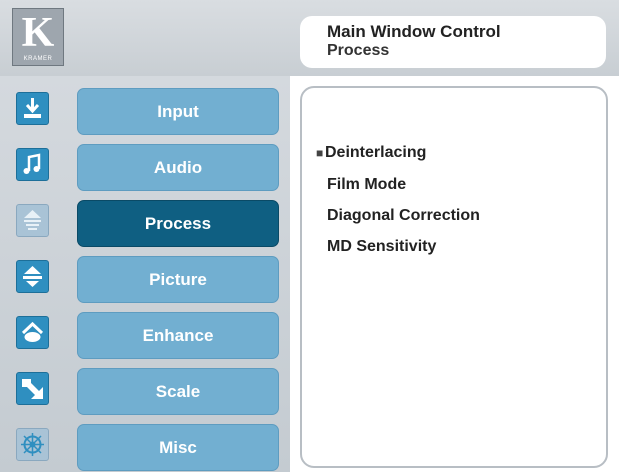 The height and width of the screenshot is (472, 619). I want to click on option-label: Film Mode, so click(367, 184).